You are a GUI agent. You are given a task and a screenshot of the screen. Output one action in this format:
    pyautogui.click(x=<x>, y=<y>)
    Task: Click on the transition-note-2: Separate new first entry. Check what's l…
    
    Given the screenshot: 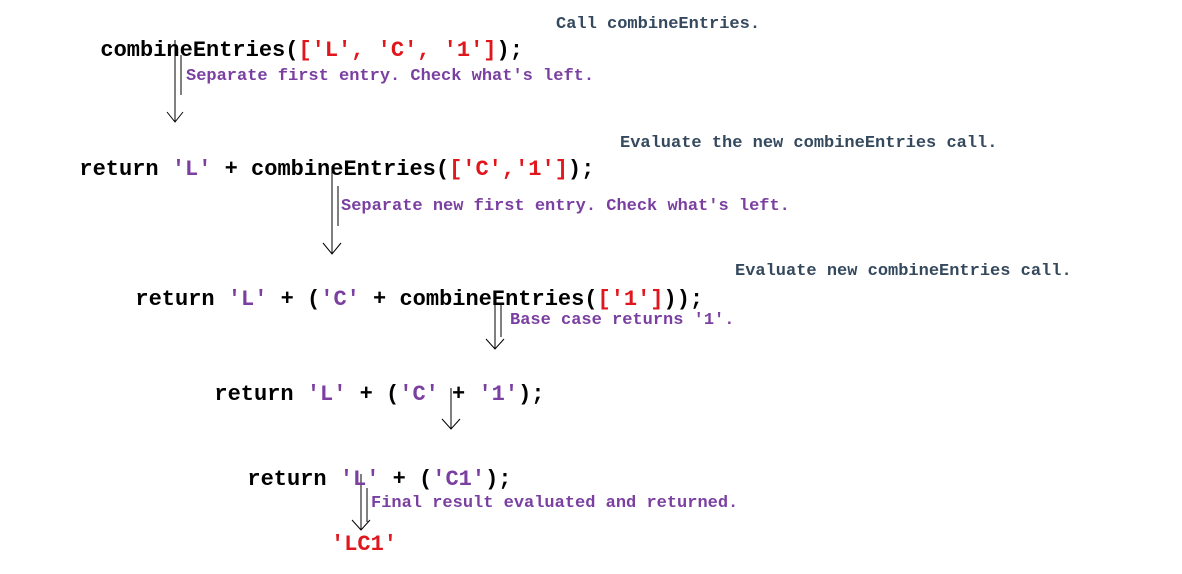 What is the action you would take?
    pyautogui.click(x=565, y=206)
    